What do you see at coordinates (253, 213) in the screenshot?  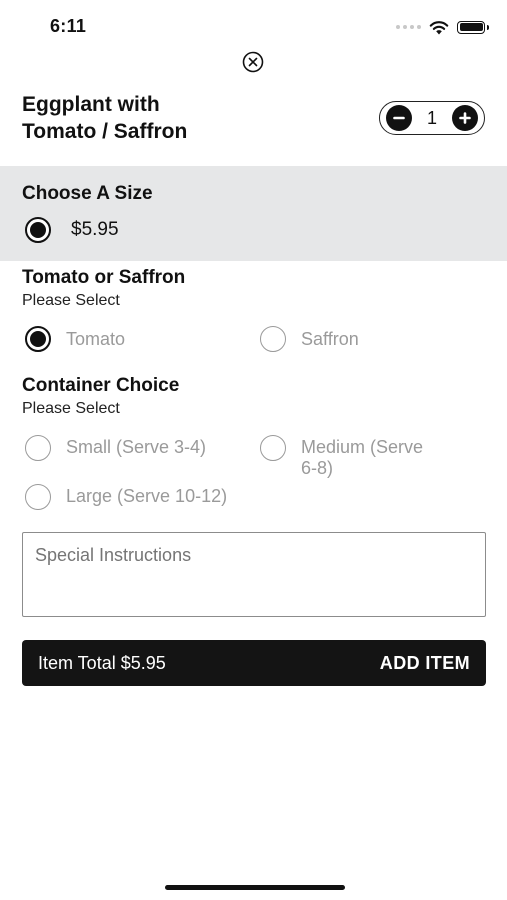 I see `size-section` at bounding box center [253, 213].